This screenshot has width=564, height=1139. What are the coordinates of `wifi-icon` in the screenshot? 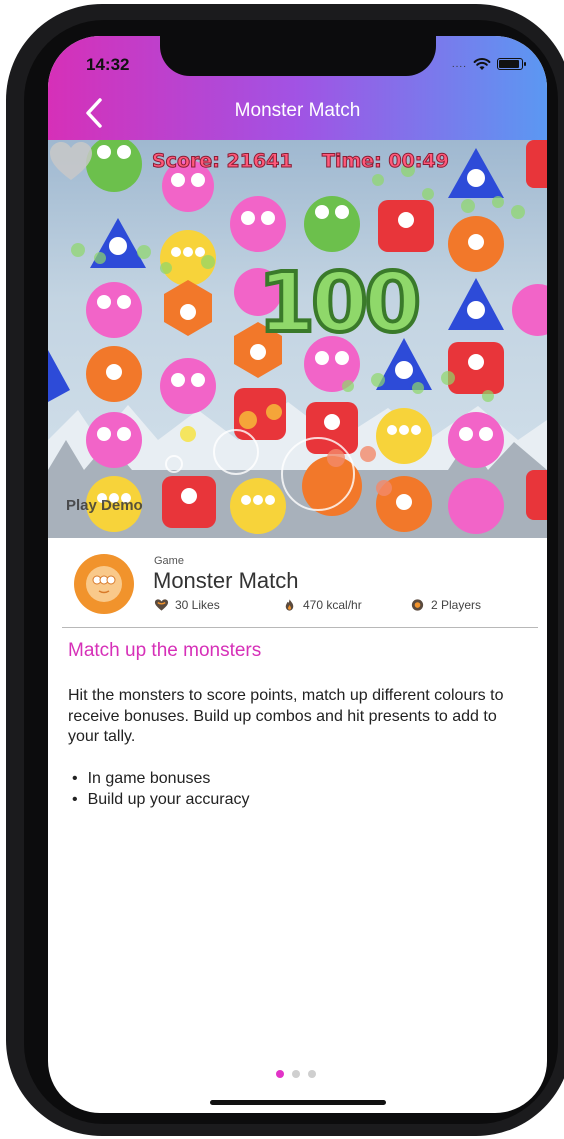 It's located at (482, 64).